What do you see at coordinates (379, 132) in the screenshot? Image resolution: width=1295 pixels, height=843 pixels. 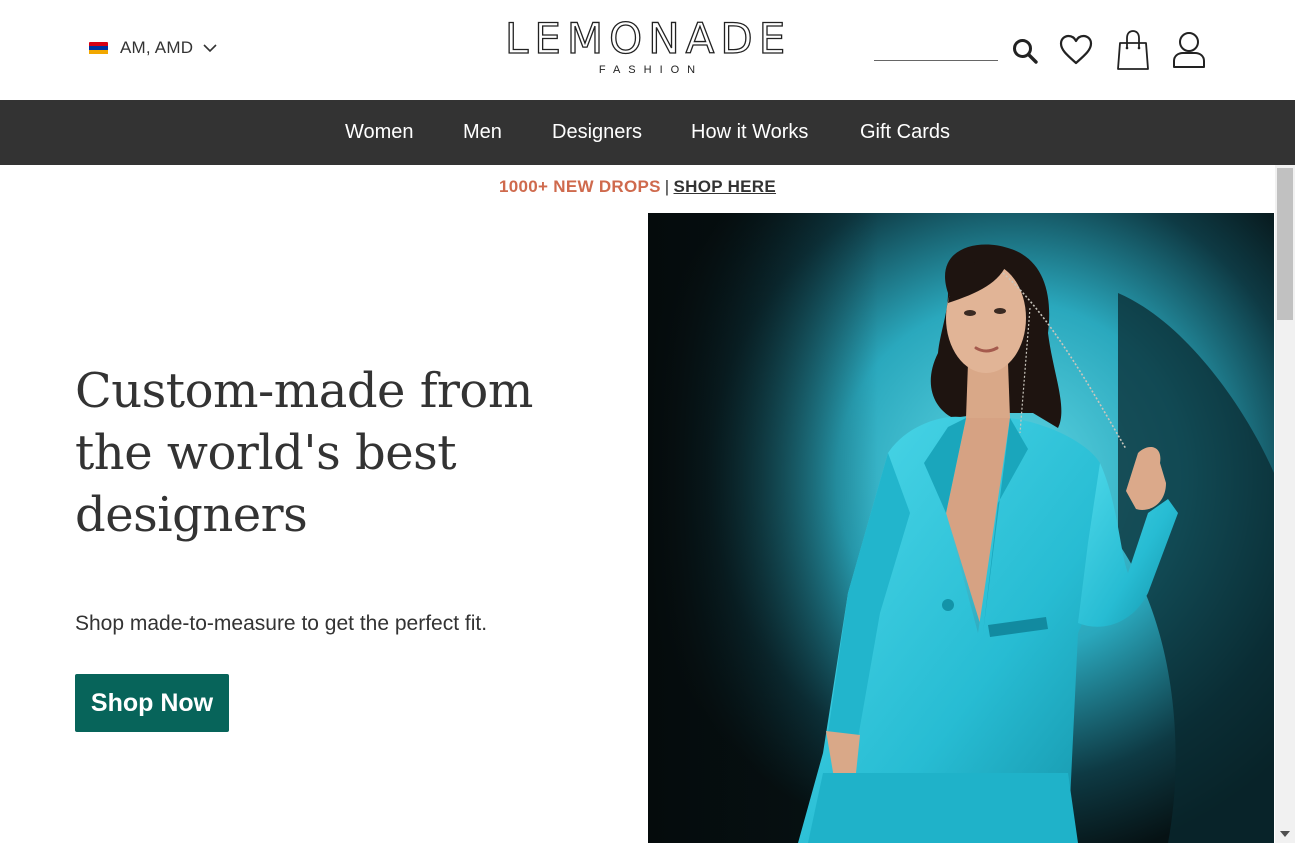 I see `nav-item-women: Women` at bounding box center [379, 132].